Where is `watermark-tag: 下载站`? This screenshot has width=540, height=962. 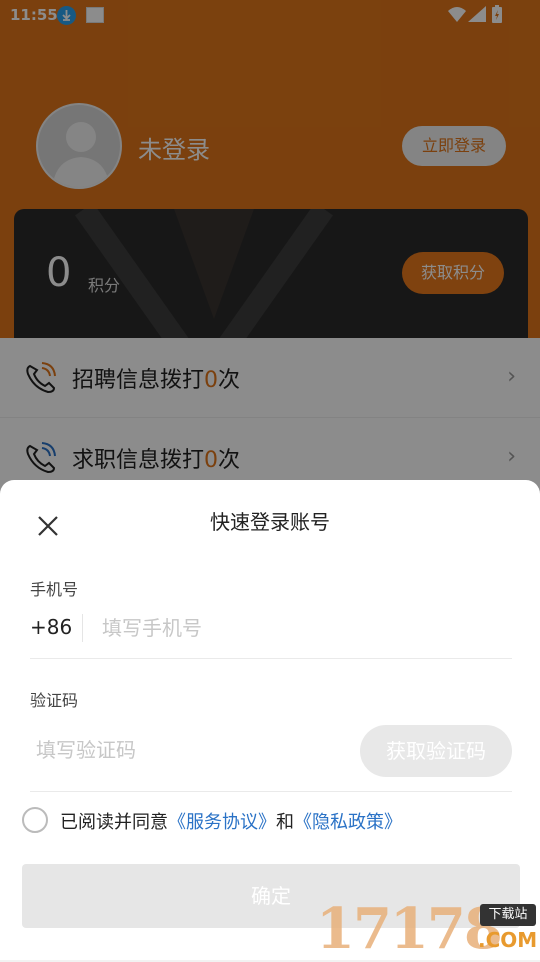 watermark-tag: 下载站 is located at coordinates (508, 915).